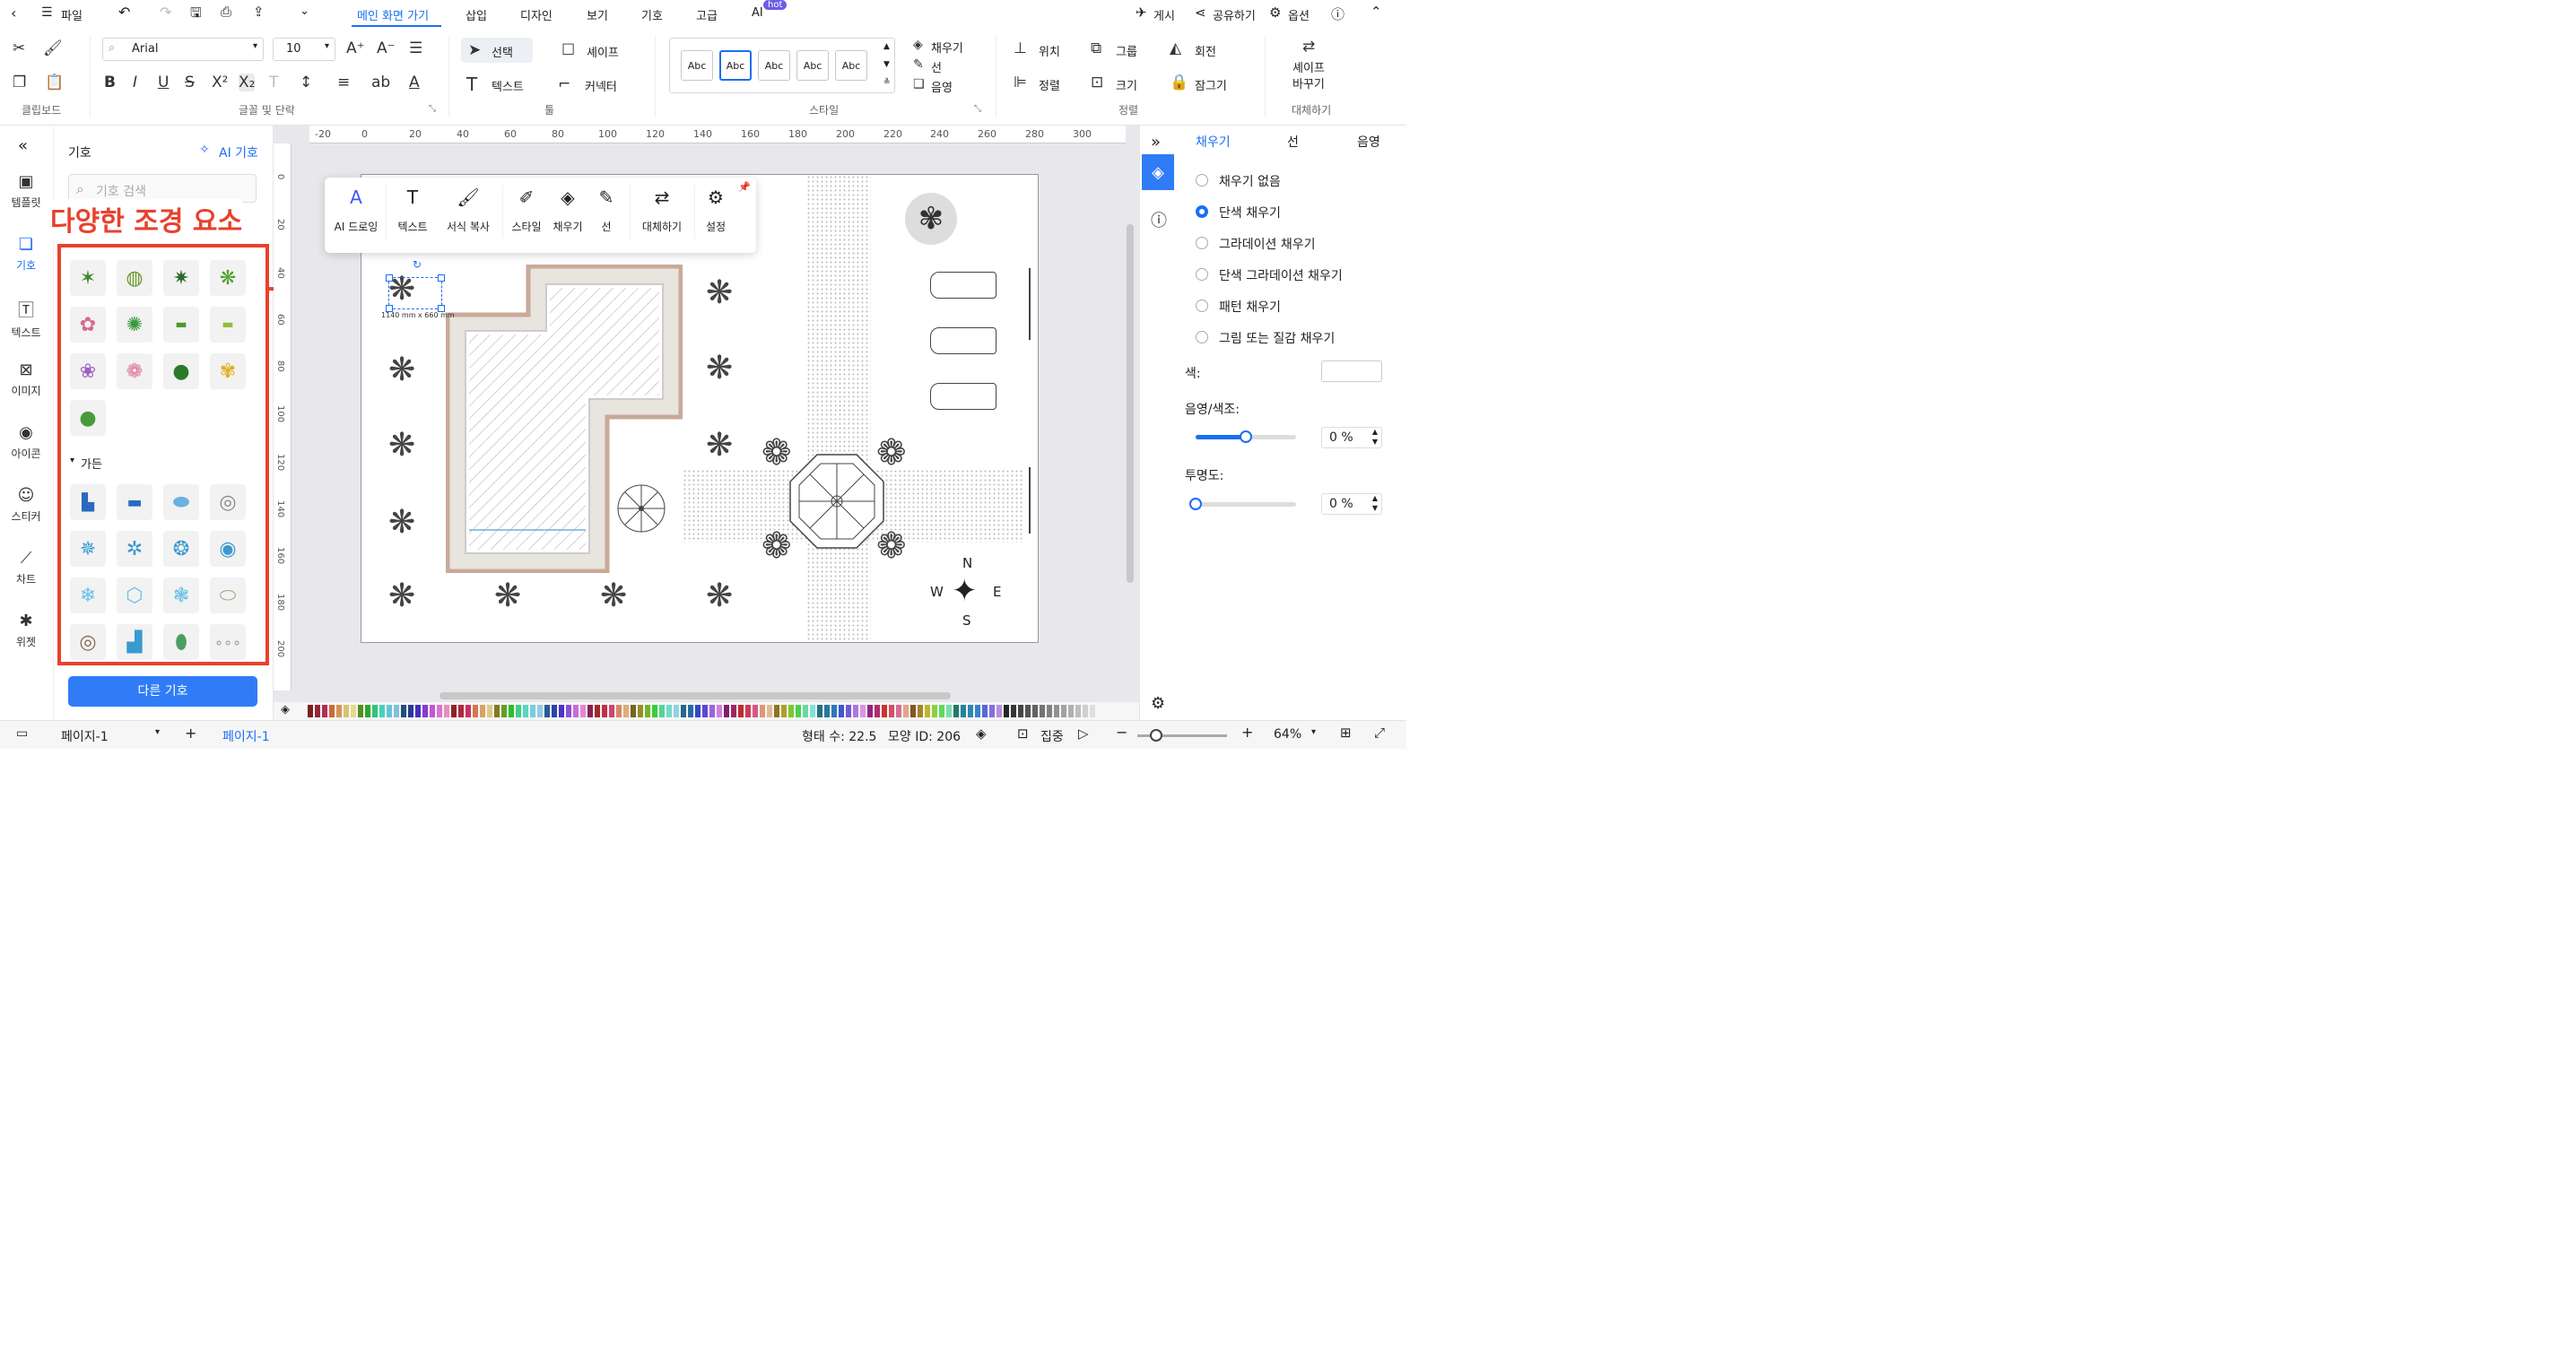 The width and height of the screenshot is (2576, 1372). Describe the element at coordinates (306, 82) in the screenshot. I see `line-spacing-icon: ↕` at that location.